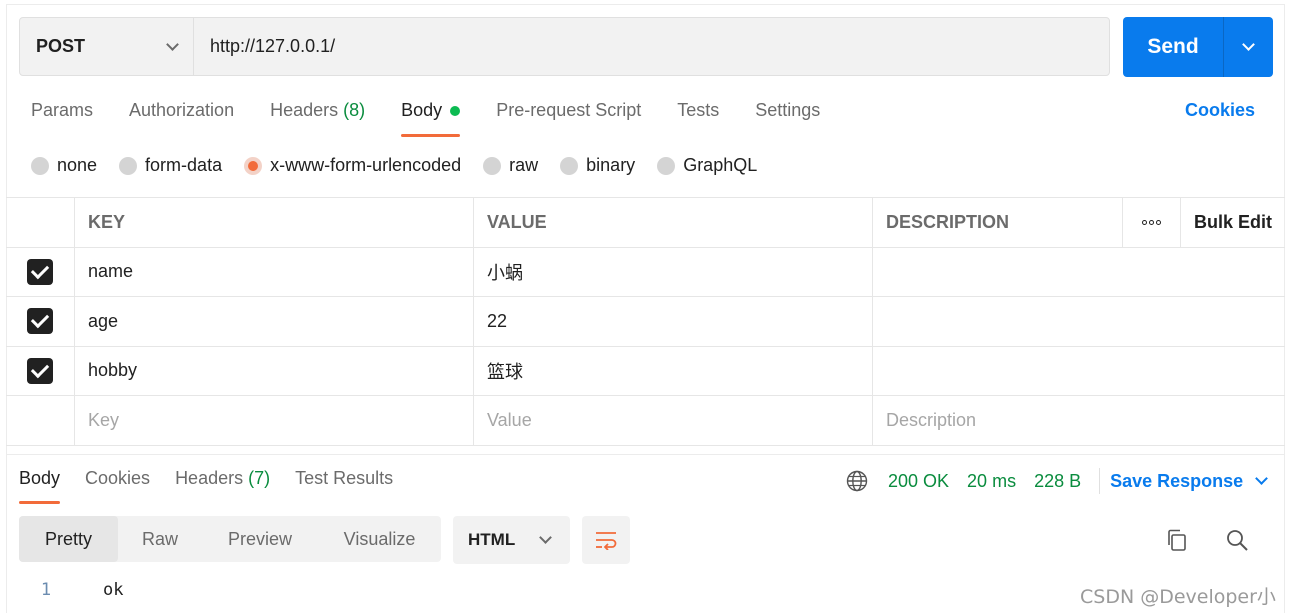 Image resolution: width=1294 pixels, height=613 pixels. I want to click on radio-label: x-www-form-urlencoded, so click(366, 165).